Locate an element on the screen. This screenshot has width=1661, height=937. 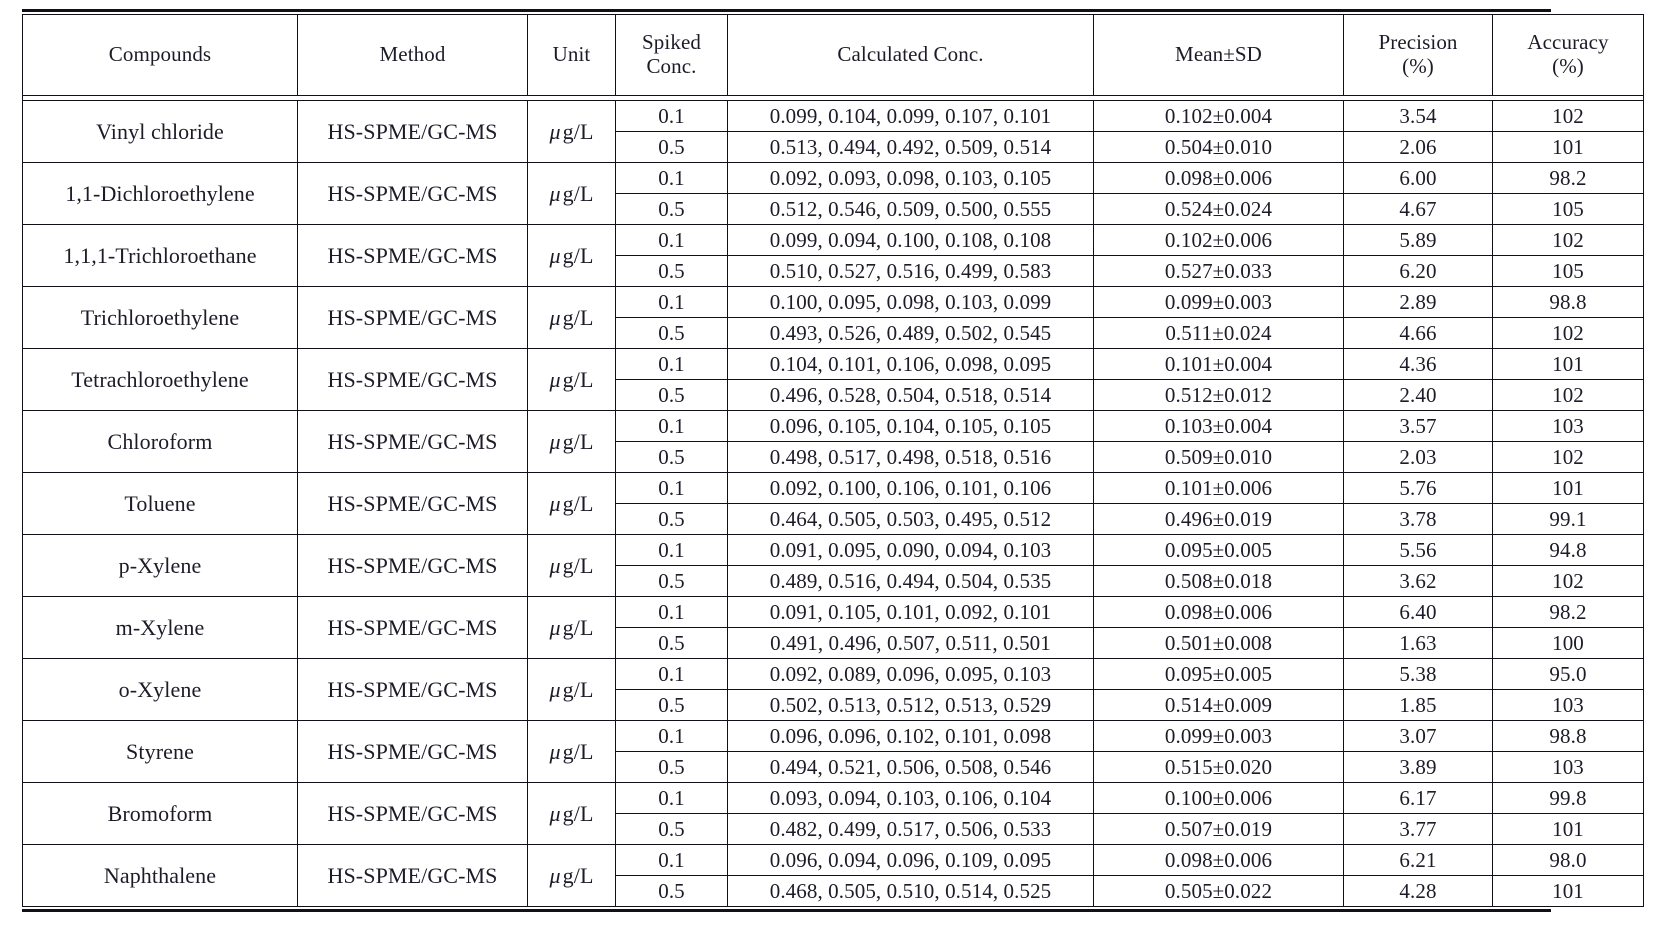
column-header-unit: Unit is located at coordinates (571, 55).